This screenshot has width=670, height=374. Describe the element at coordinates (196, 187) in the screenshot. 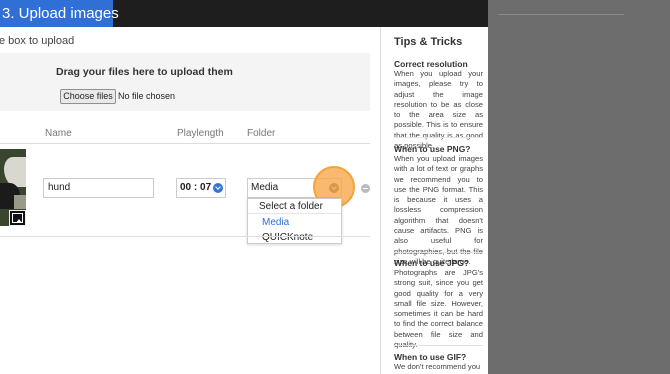

I see `playlength-value: 00 : 07` at that location.